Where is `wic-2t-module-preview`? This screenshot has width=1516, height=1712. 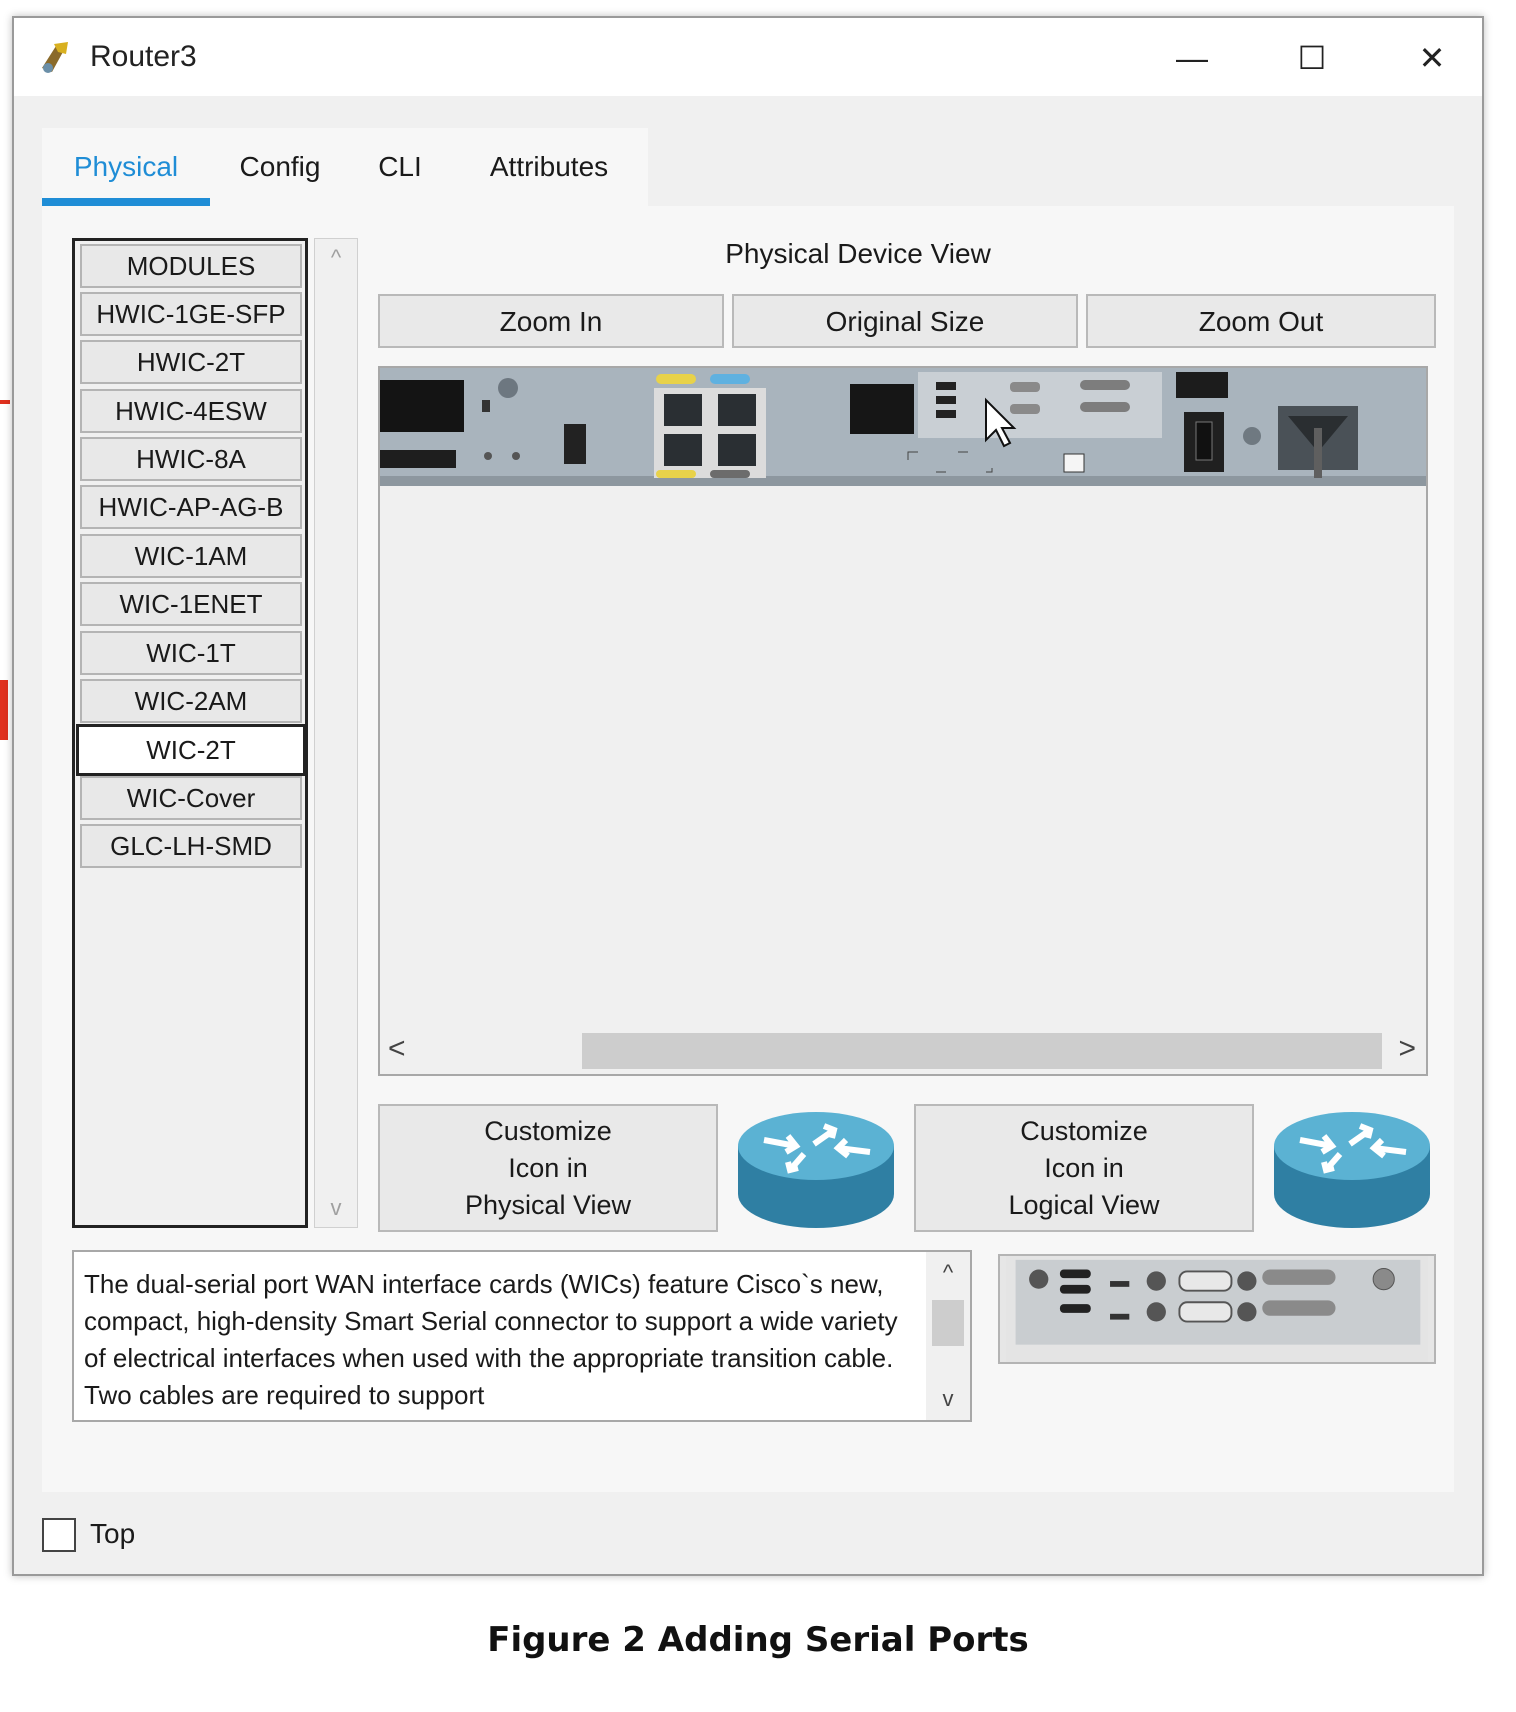
wic-2t-module-preview is located at coordinates (1217, 1309).